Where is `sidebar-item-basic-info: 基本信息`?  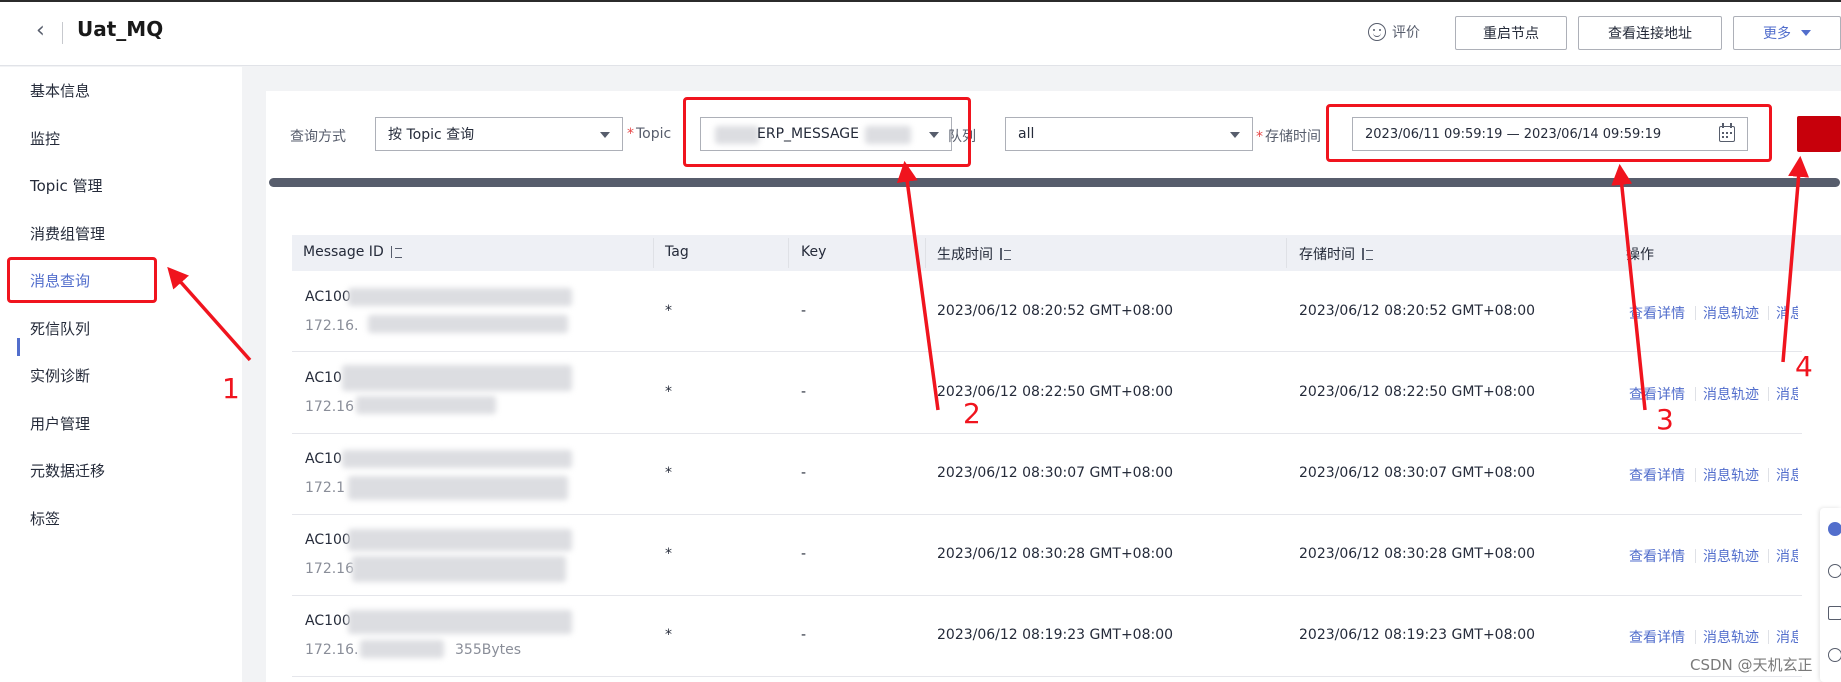
sidebar-item-basic-info: 基本信息 is located at coordinates (60, 90).